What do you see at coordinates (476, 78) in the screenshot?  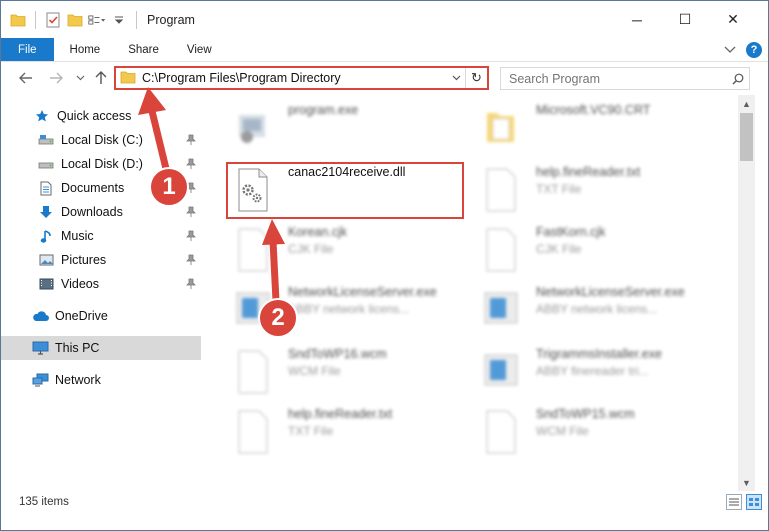 I see `refresh-button: ↻` at bounding box center [476, 78].